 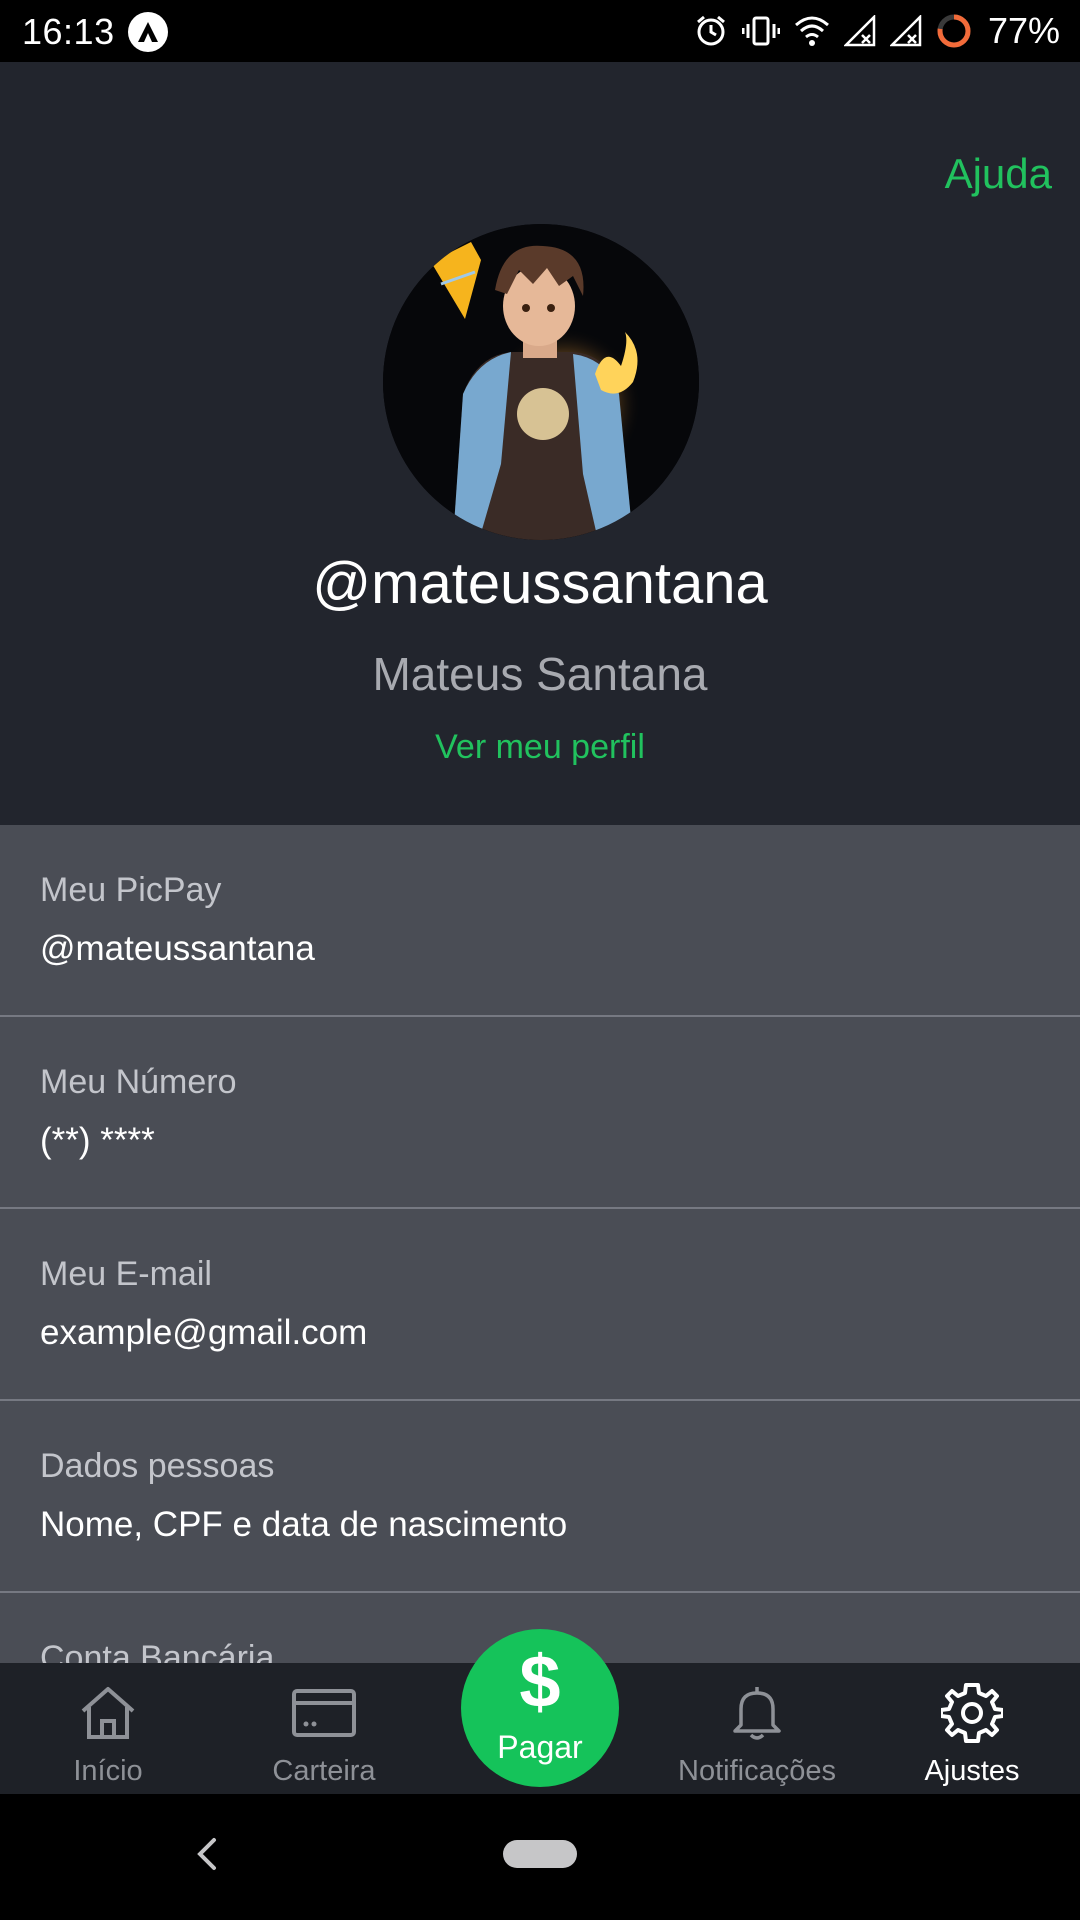 What do you see at coordinates (540, 1305) in the screenshot?
I see `settings-item-email: Meu E-mail example@gmail.com` at bounding box center [540, 1305].